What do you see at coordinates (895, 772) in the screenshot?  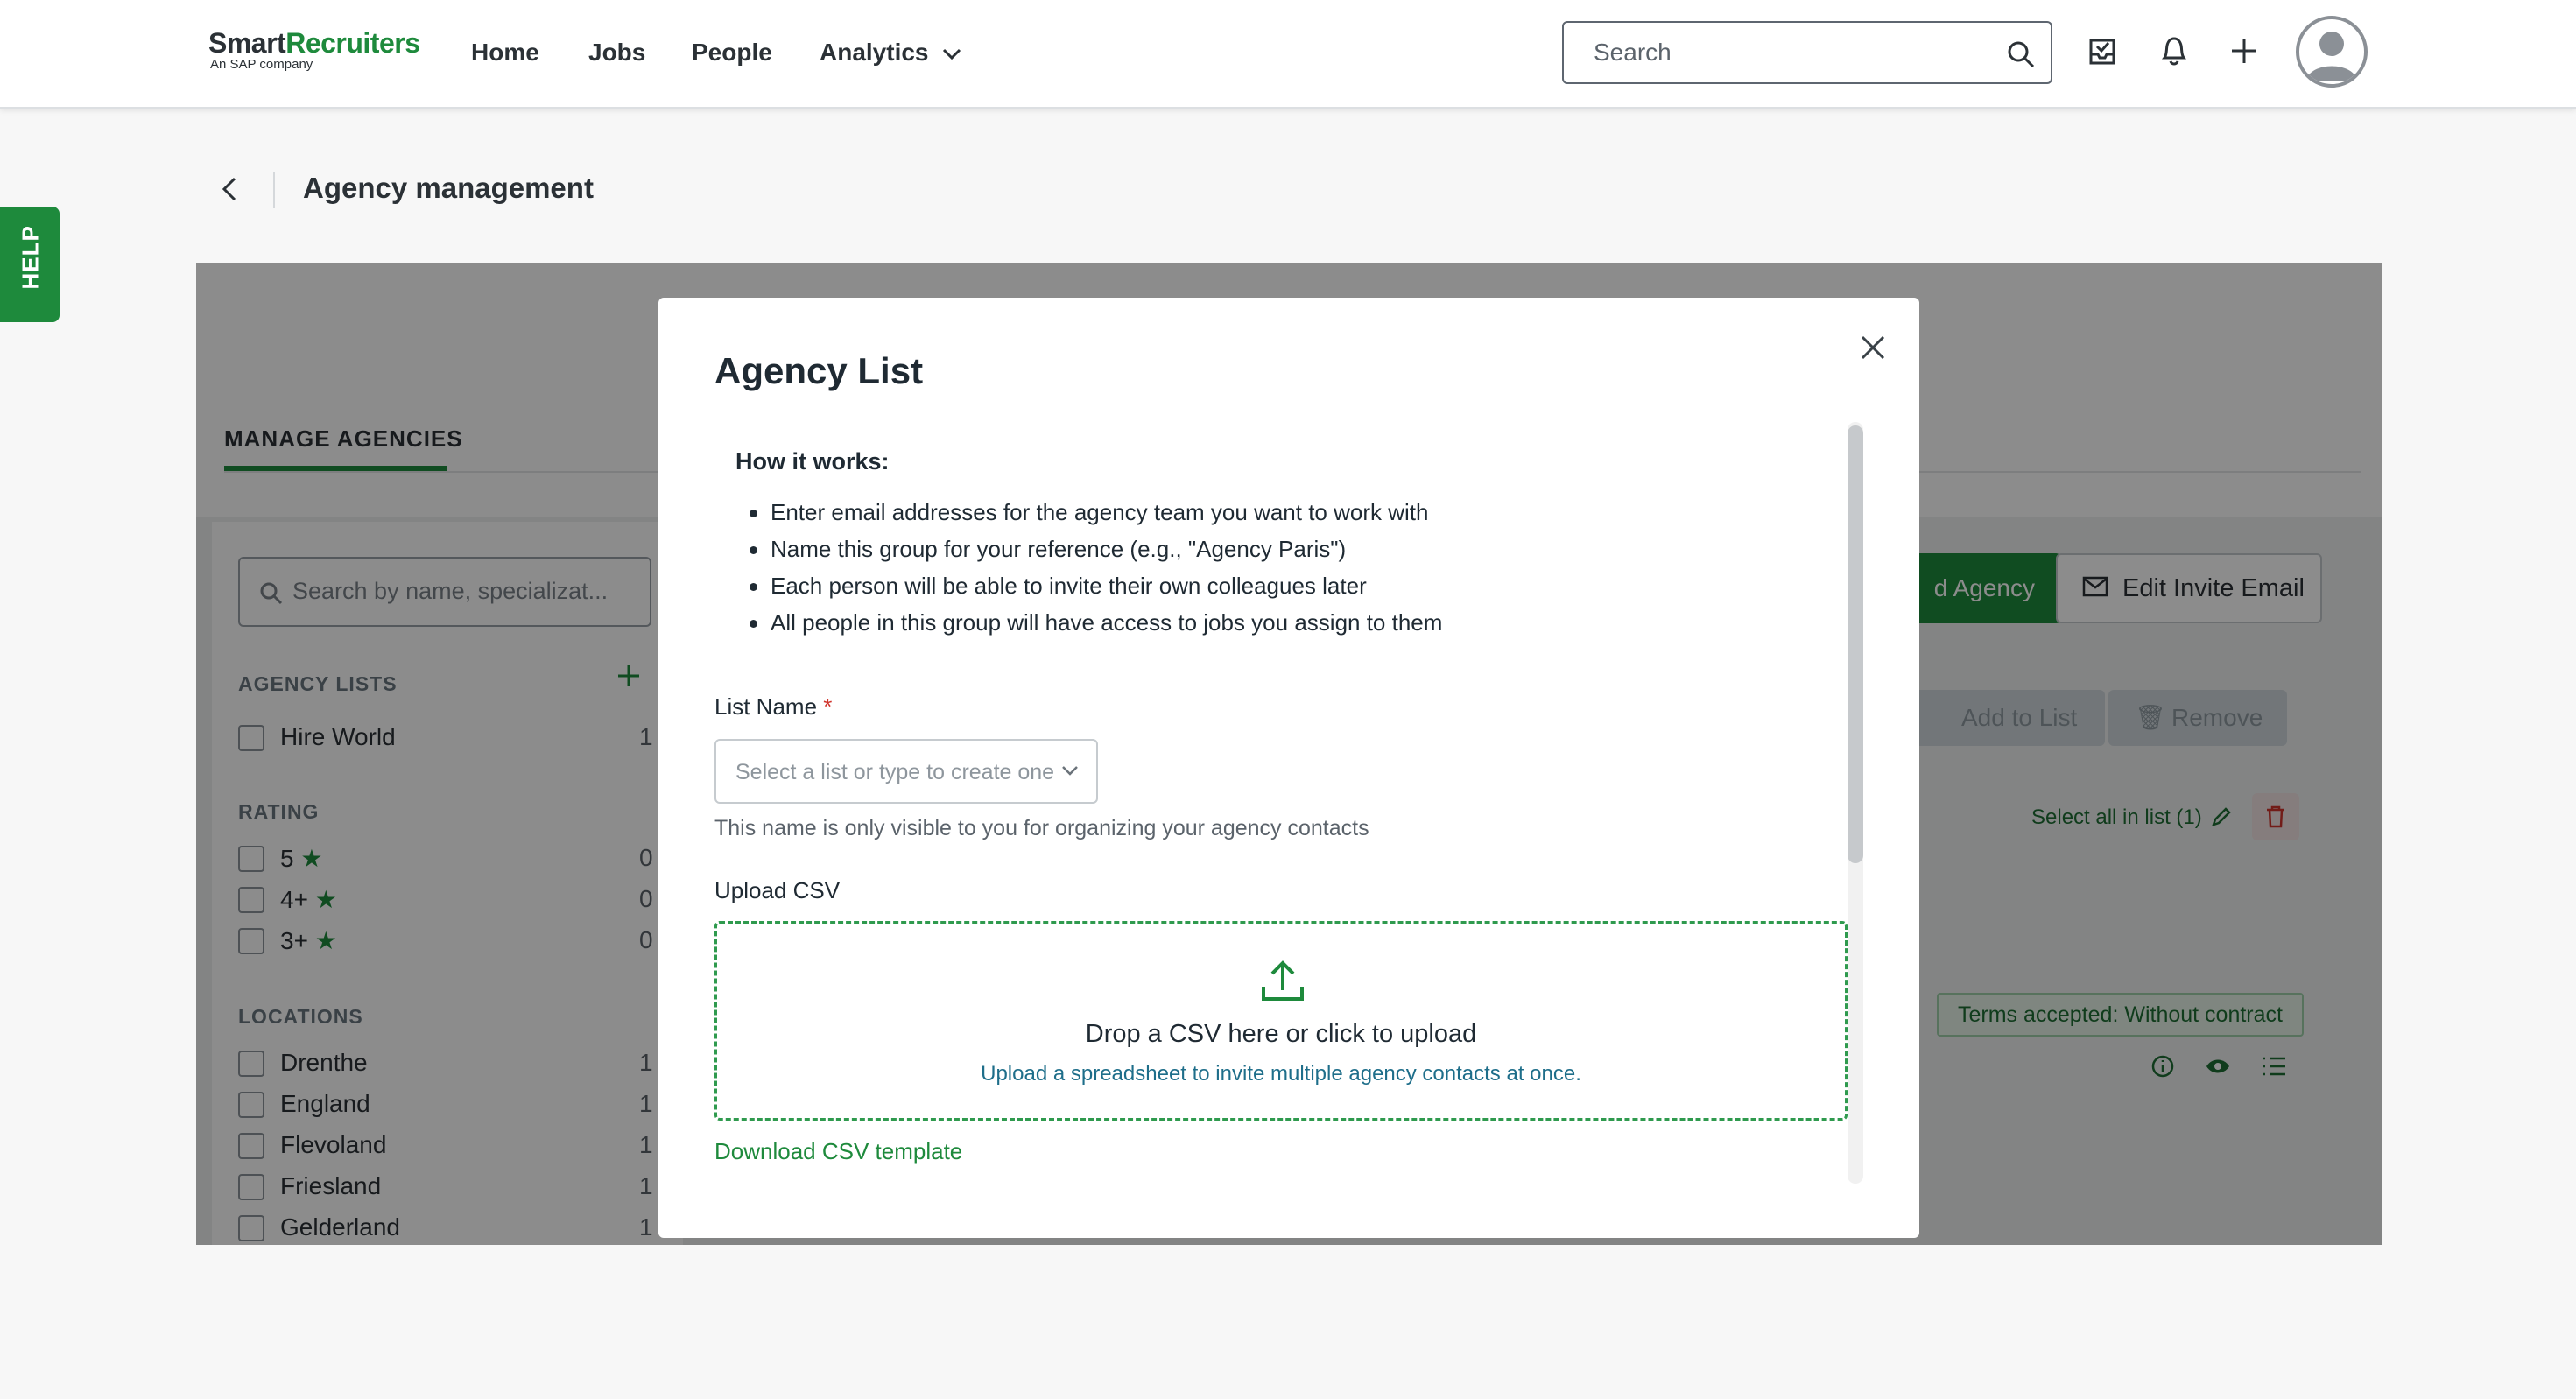 I see `list-name-placeholder: Select a list or type to create one` at bounding box center [895, 772].